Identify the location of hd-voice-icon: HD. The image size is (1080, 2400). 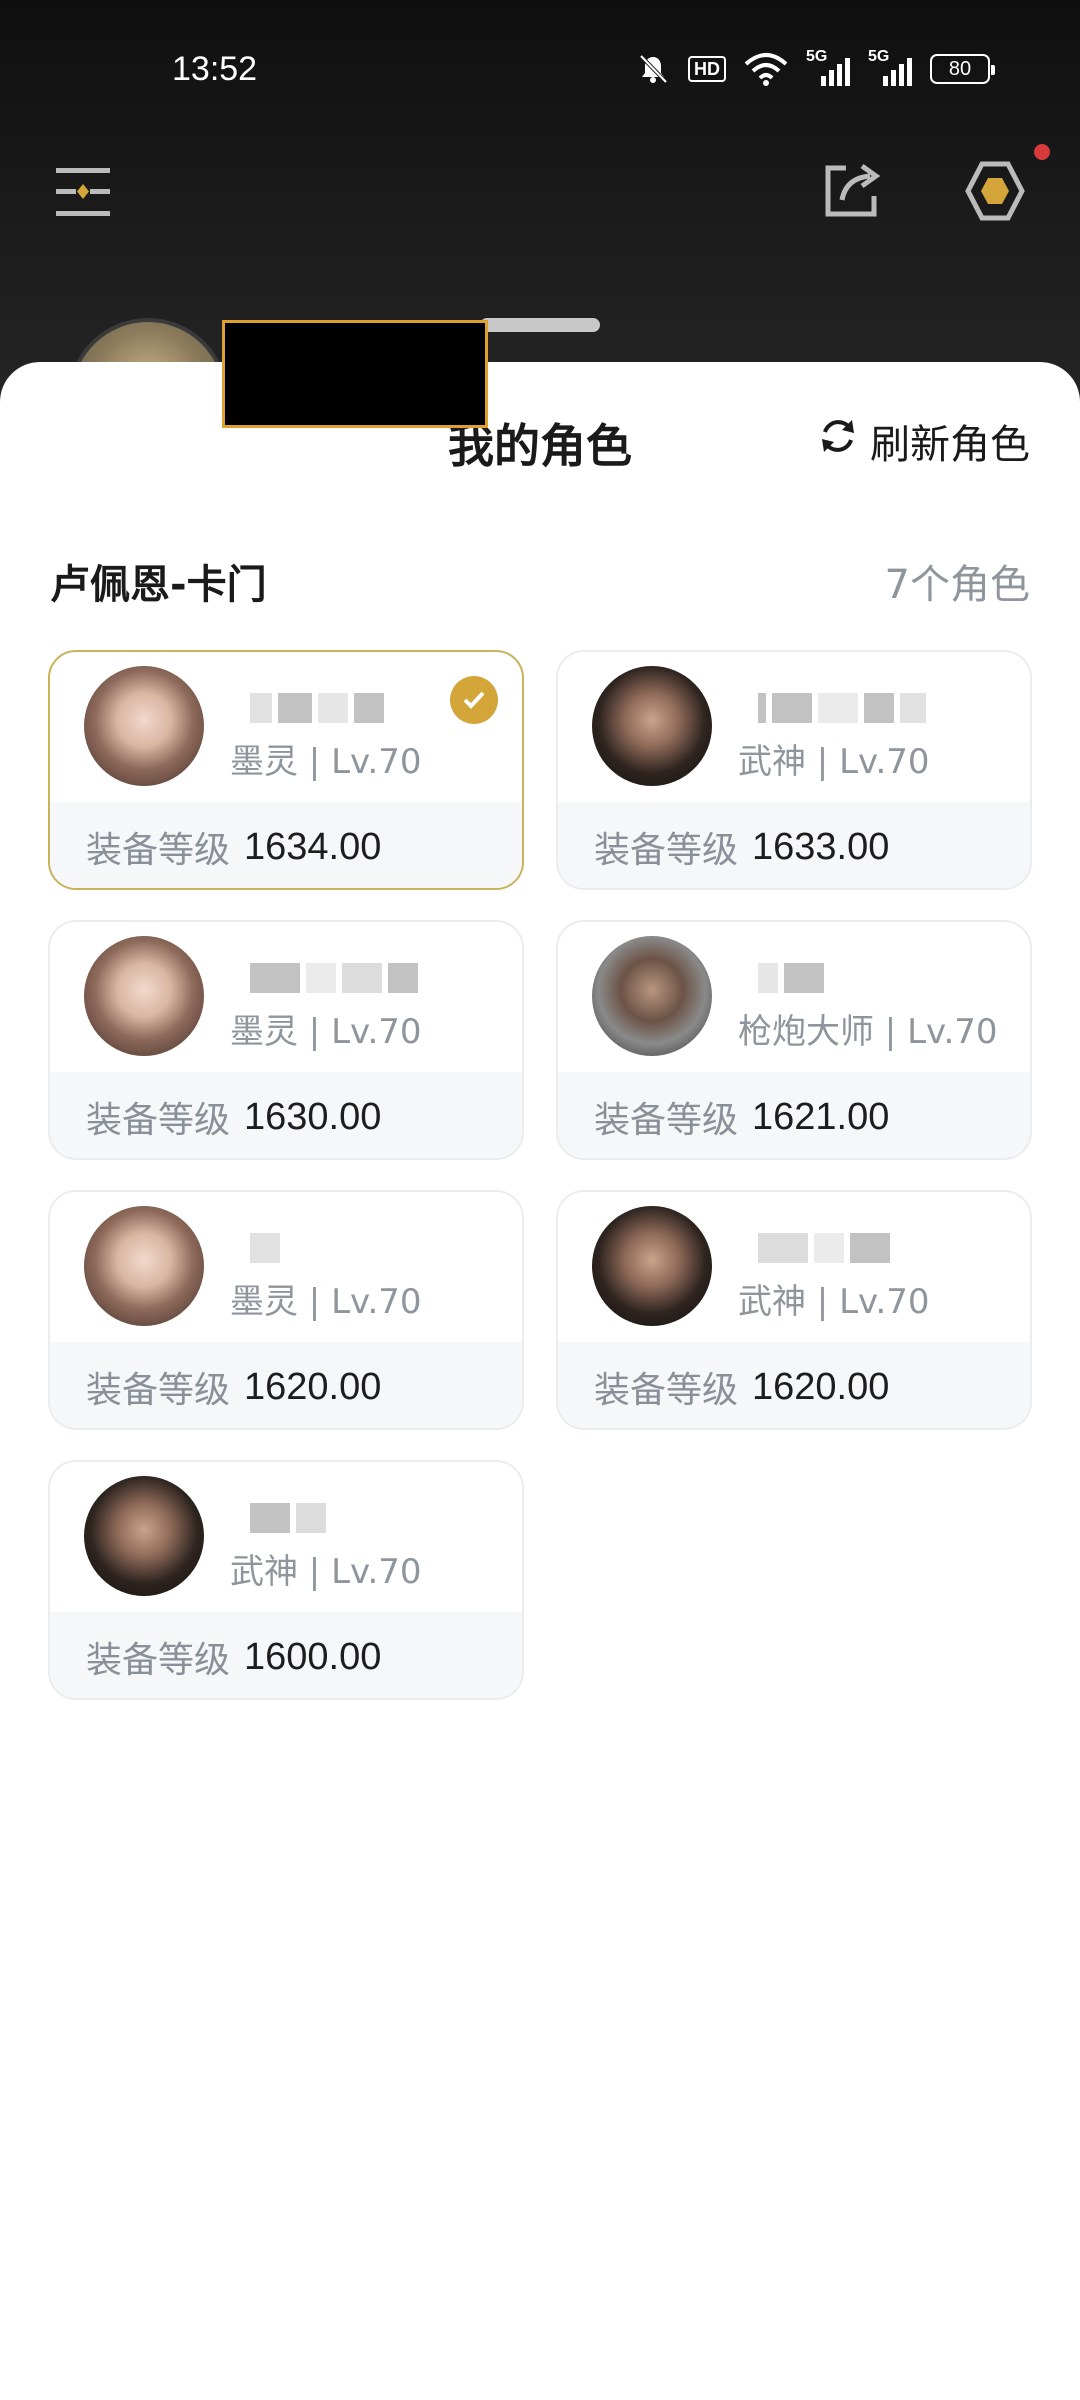
(707, 69).